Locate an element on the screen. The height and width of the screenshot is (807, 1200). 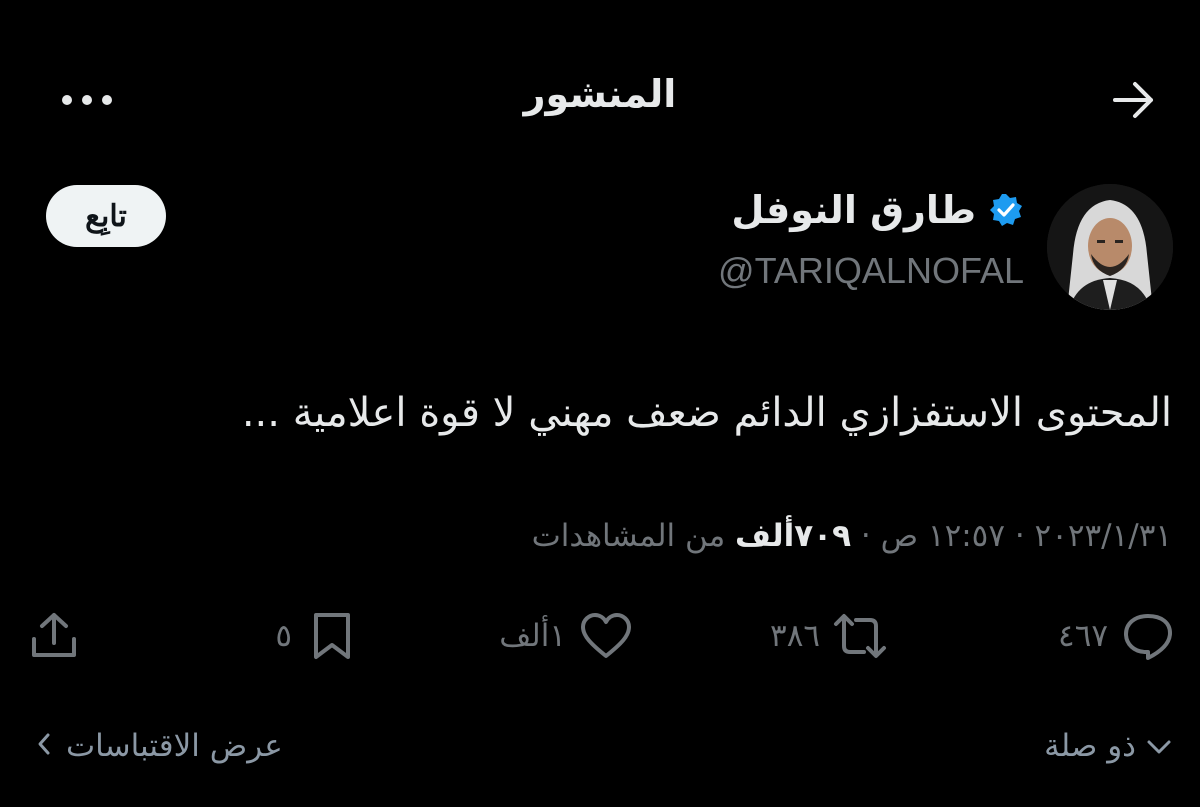
follow-button: تابِع is located at coordinates (106, 216).